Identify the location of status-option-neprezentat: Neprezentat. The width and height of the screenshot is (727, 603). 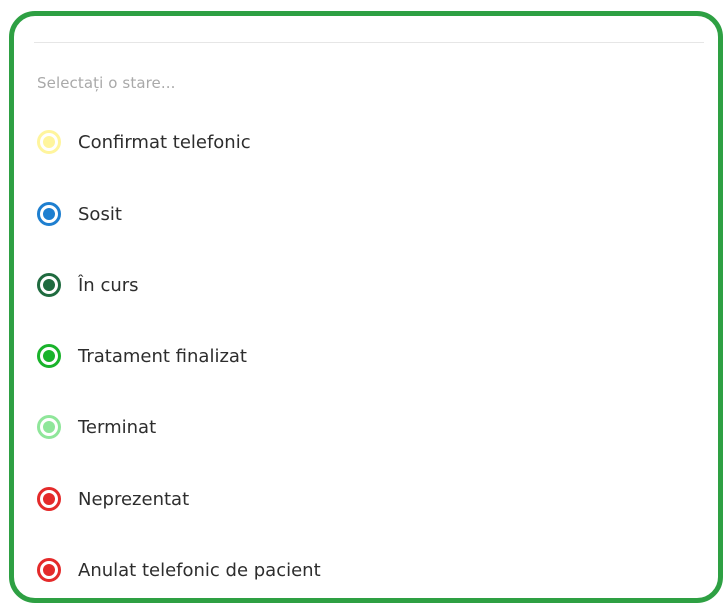
(112, 499).